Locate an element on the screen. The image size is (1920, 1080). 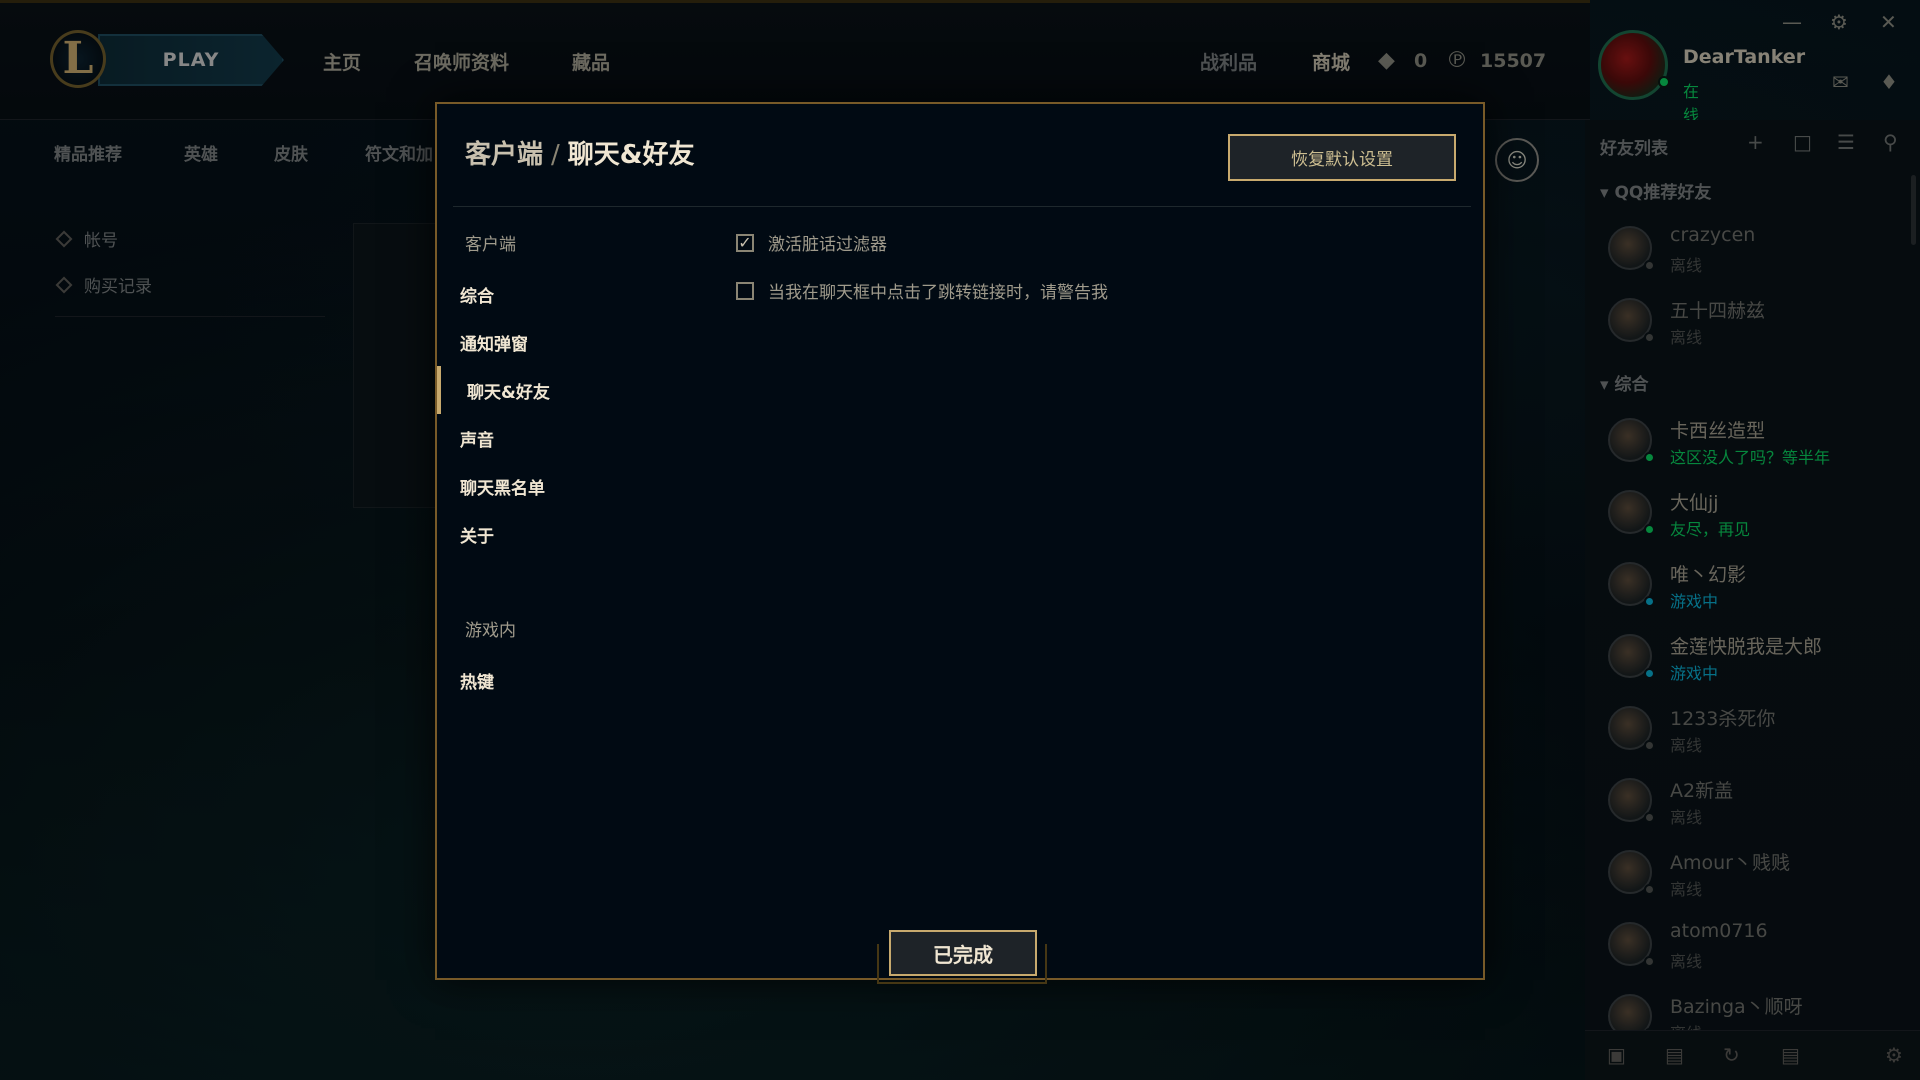
link-warning-label: 当我在聊天框中点击了跳转链接时，请警告我 is located at coordinates (938, 293).